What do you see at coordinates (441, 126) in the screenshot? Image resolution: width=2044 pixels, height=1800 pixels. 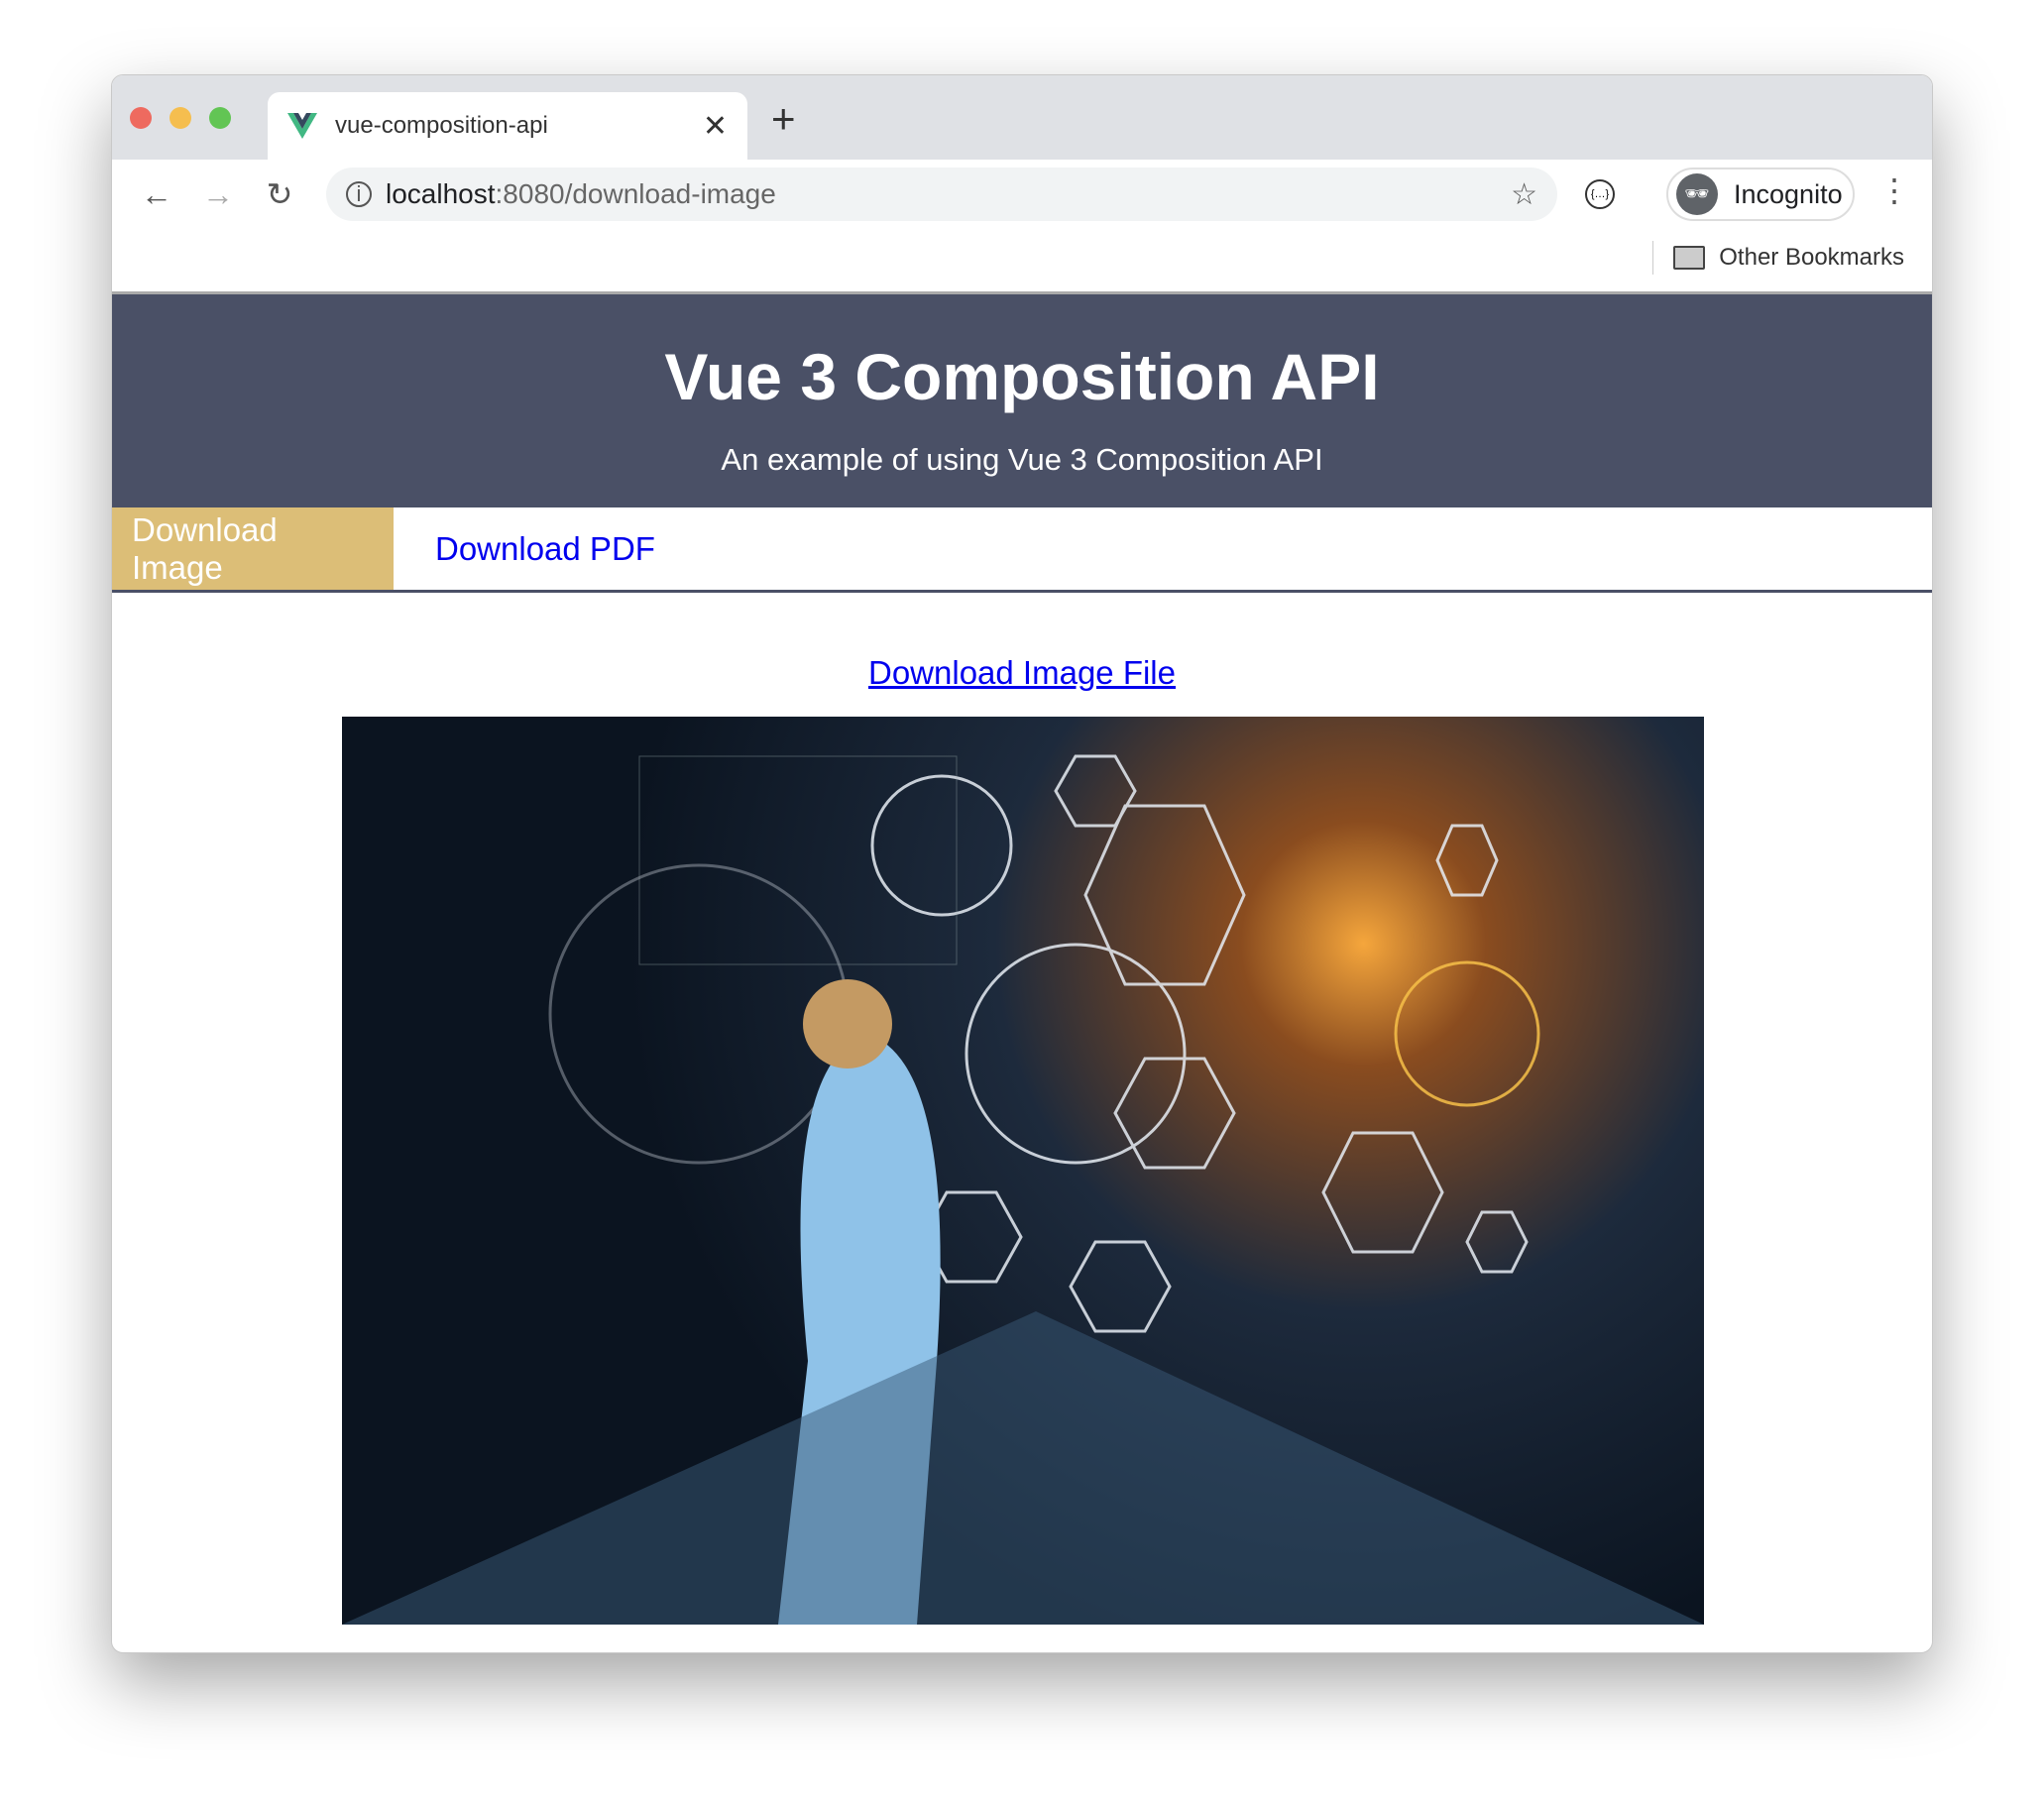 I see `tab-title: vue-composition-api` at bounding box center [441, 126].